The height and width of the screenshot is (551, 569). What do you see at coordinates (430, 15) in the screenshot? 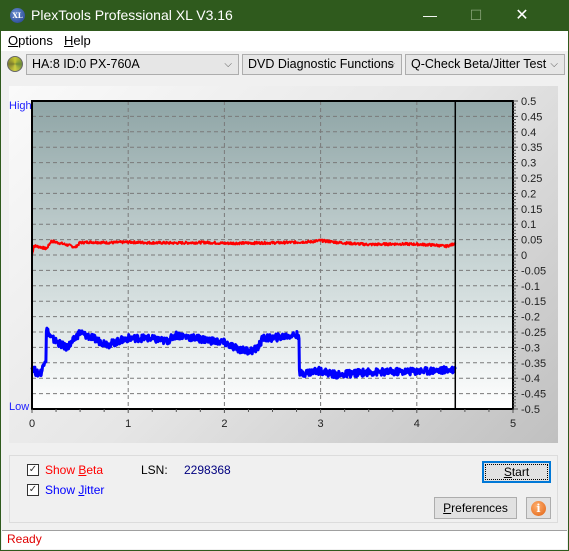
I see `minimize-button: —` at bounding box center [430, 15].